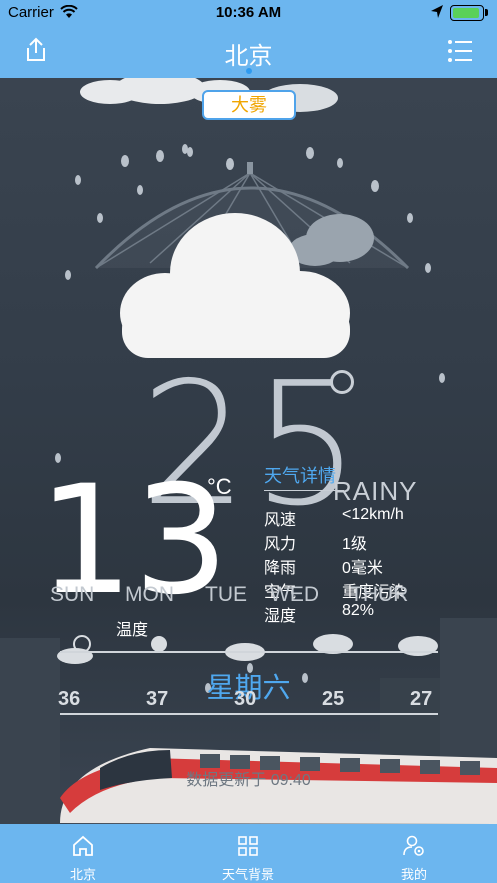  Describe the element at coordinates (486, 12) in the screenshot. I see `battery-tip` at that location.